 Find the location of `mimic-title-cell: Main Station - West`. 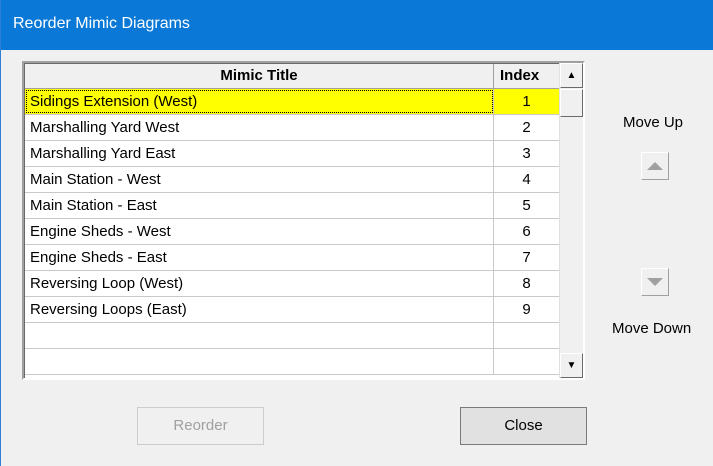

mimic-title-cell: Main Station - West is located at coordinates (259, 179).